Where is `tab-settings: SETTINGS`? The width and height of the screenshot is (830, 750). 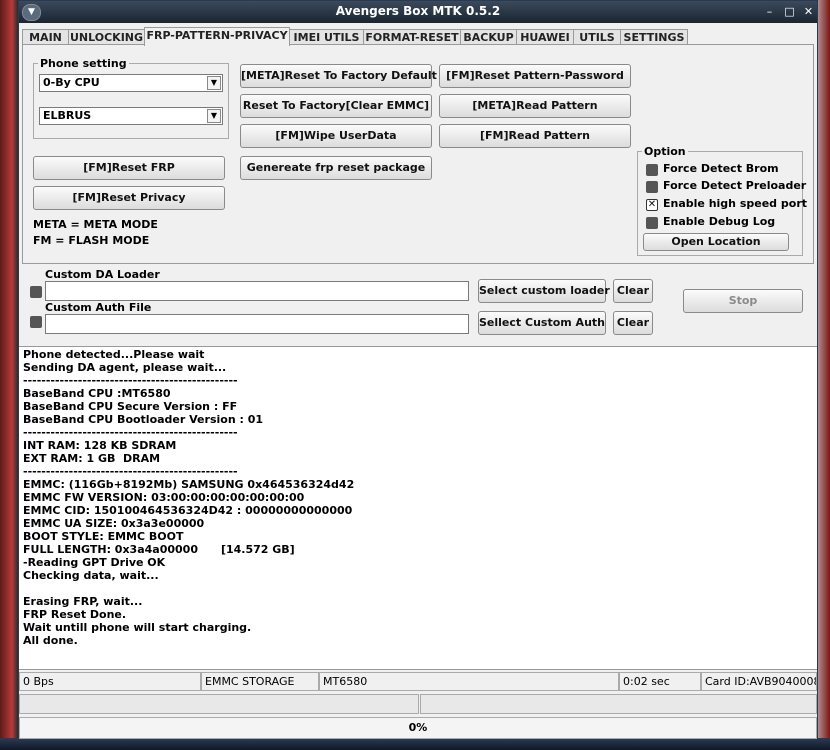 tab-settings: SETTINGS is located at coordinates (654, 37).